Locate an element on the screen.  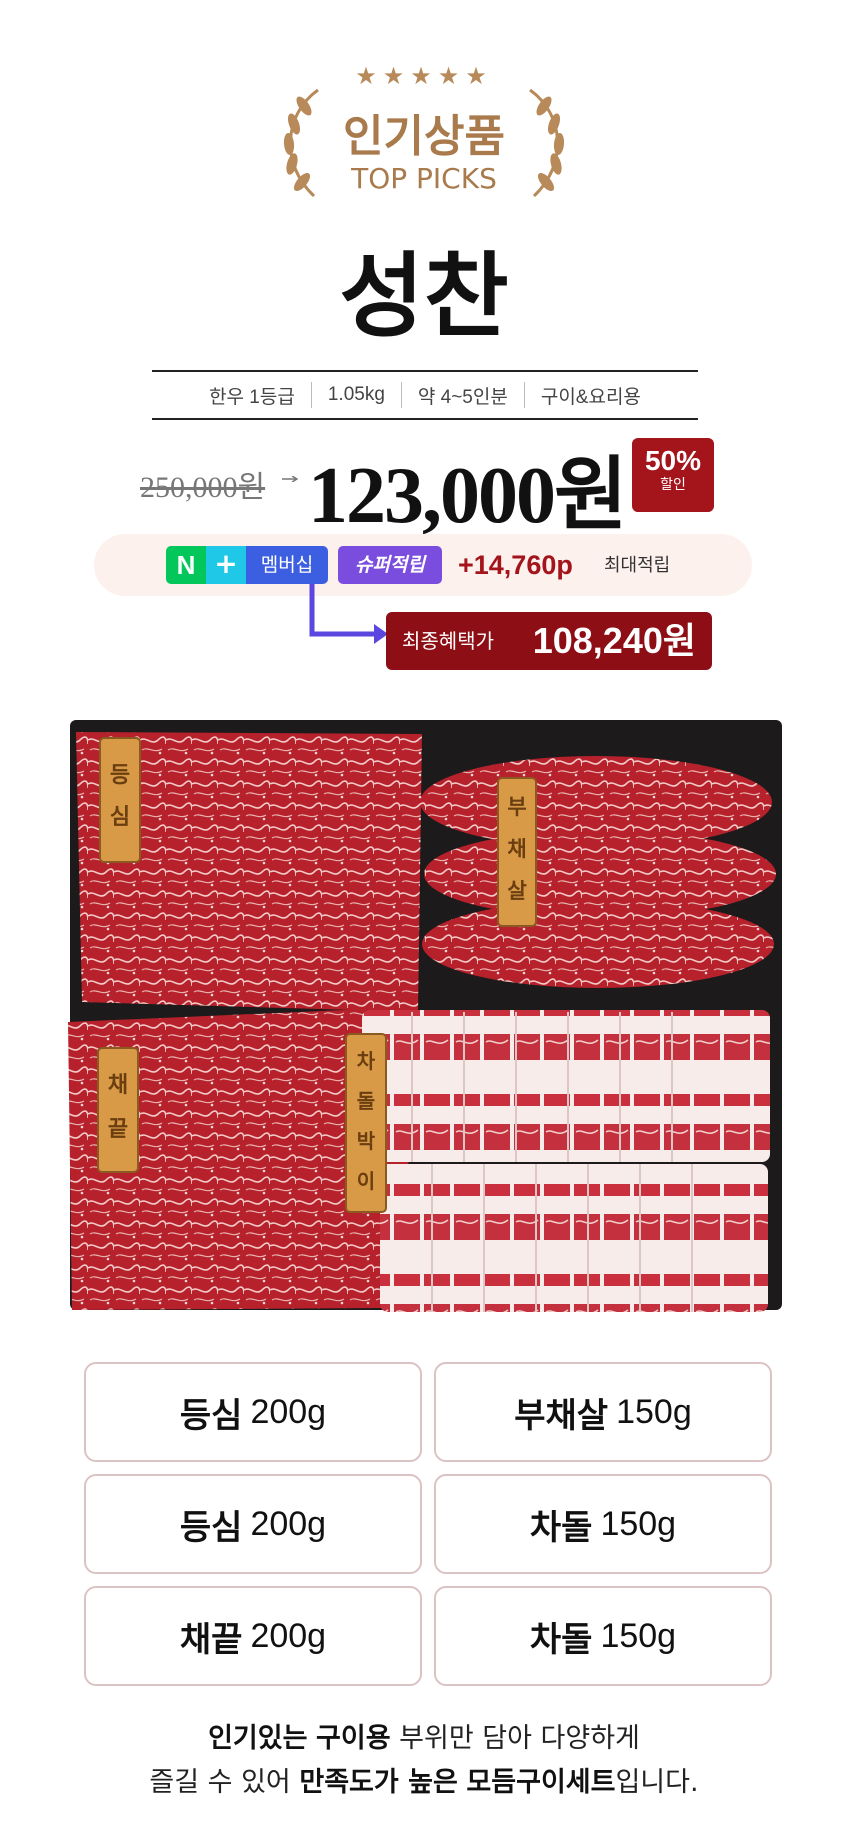
desc-highlight: 모듬구이세트 is located at coordinates (541, 1782).